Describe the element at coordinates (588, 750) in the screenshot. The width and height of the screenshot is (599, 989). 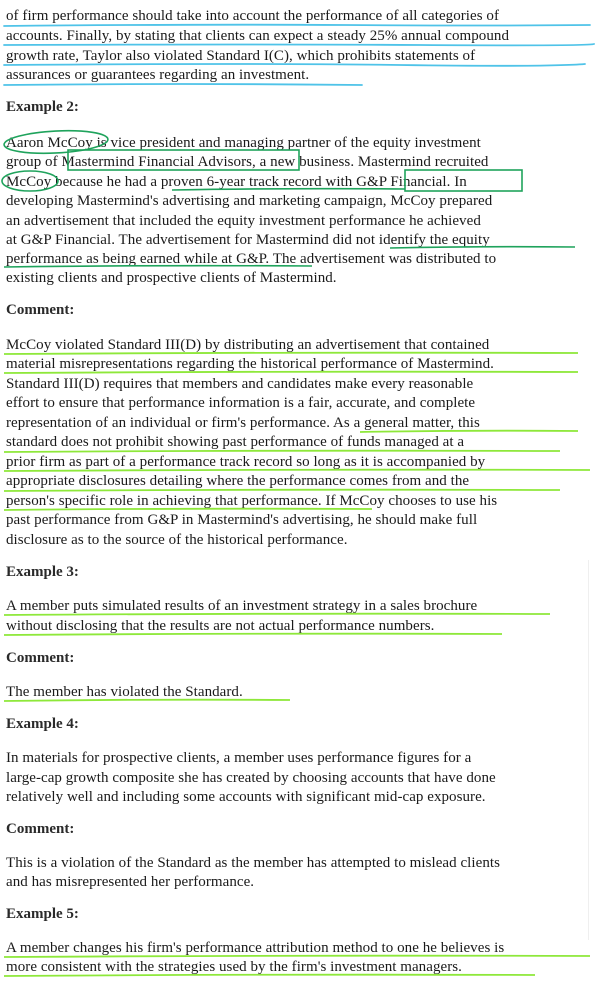
I see `scan-shadow` at that location.